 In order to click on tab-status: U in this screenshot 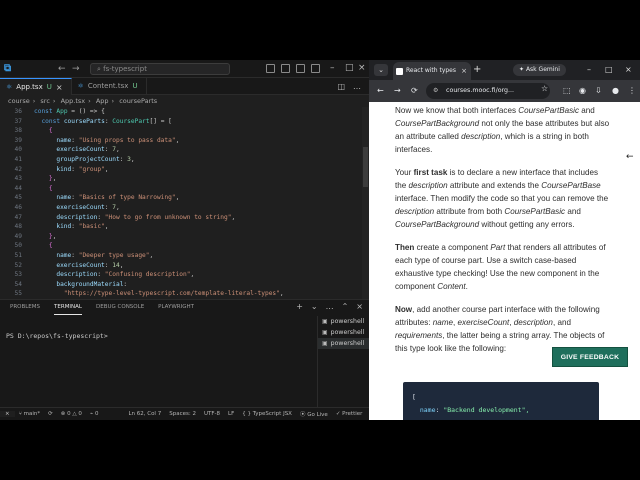, I will do `click(49, 86)`.